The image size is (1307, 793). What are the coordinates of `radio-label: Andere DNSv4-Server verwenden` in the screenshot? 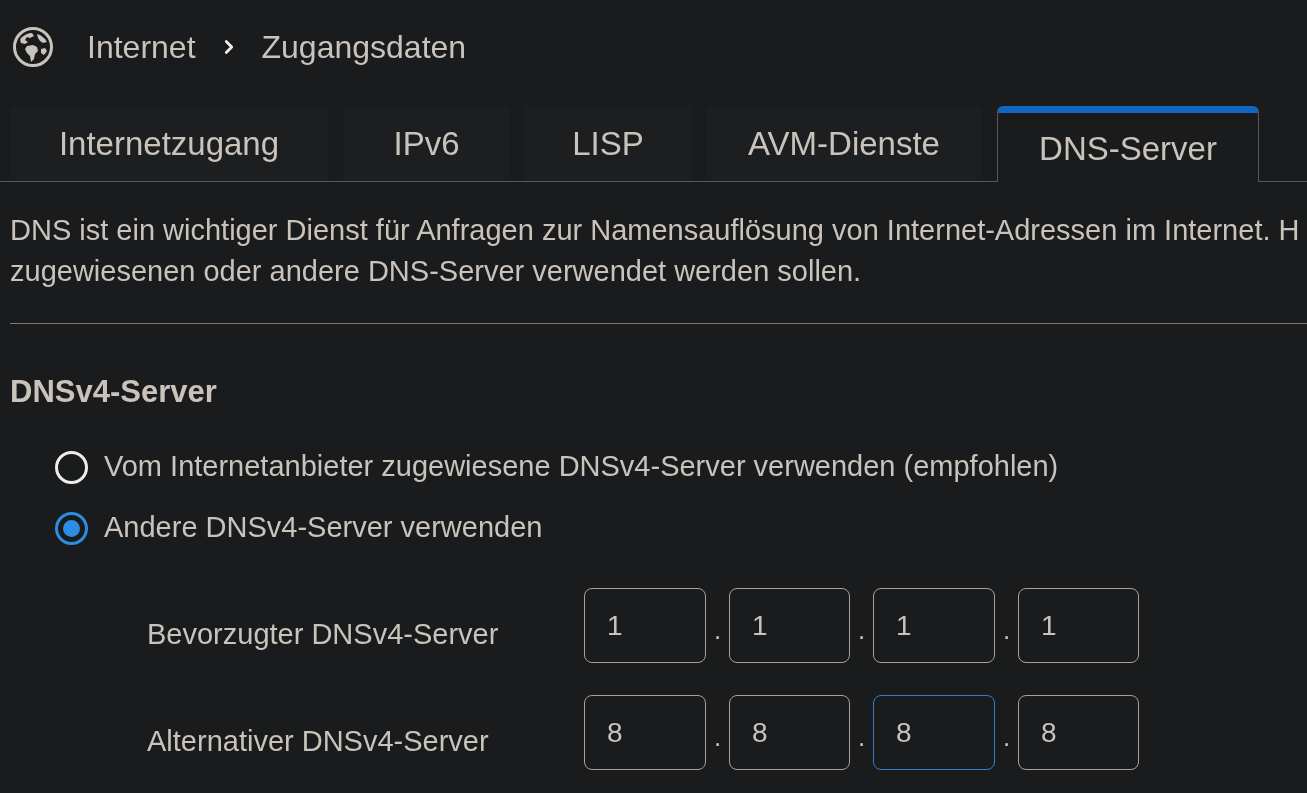 It's located at (323, 528).